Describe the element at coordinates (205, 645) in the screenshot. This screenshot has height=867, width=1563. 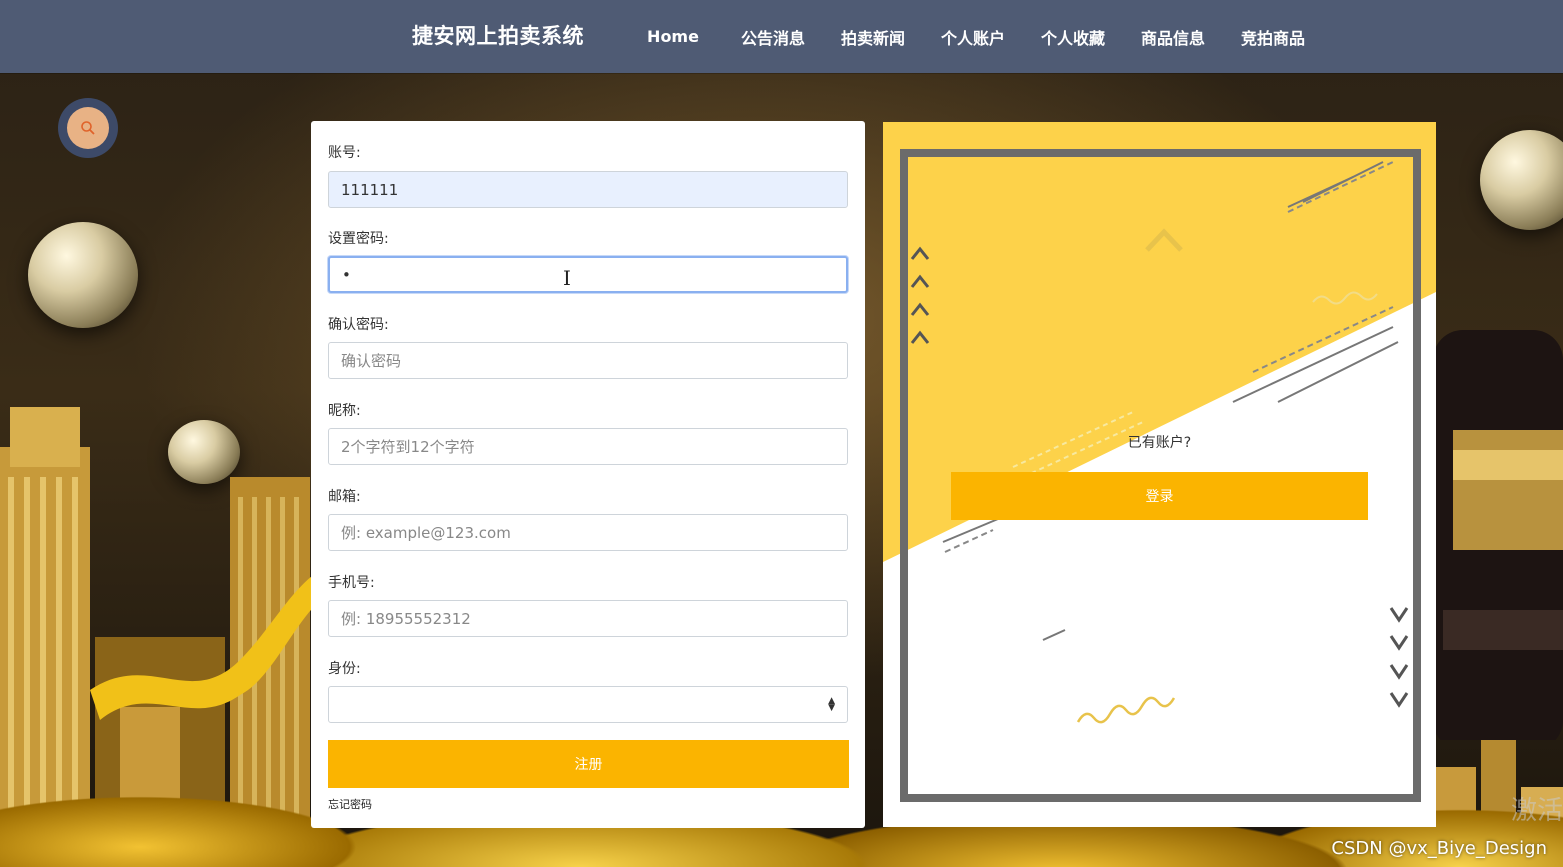
I see `gold-ribbon` at that location.